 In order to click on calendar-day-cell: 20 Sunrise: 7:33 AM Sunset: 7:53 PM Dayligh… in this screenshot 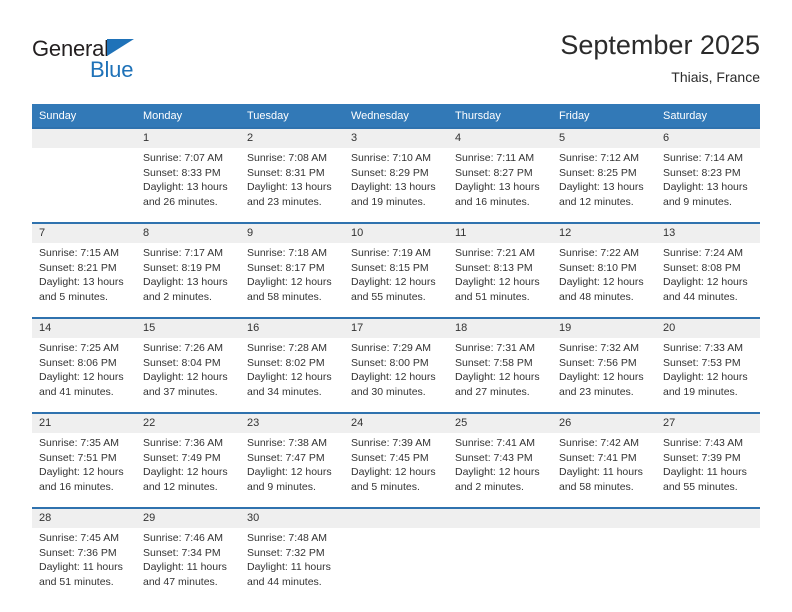, I will do `click(708, 365)`.